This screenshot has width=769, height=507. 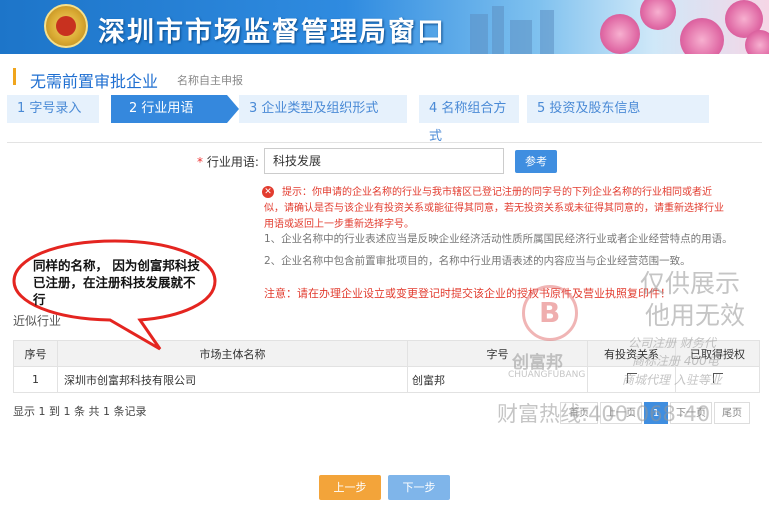 What do you see at coordinates (690, 283) in the screenshot?
I see `watermark-line1: 仅供展示` at bounding box center [690, 283].